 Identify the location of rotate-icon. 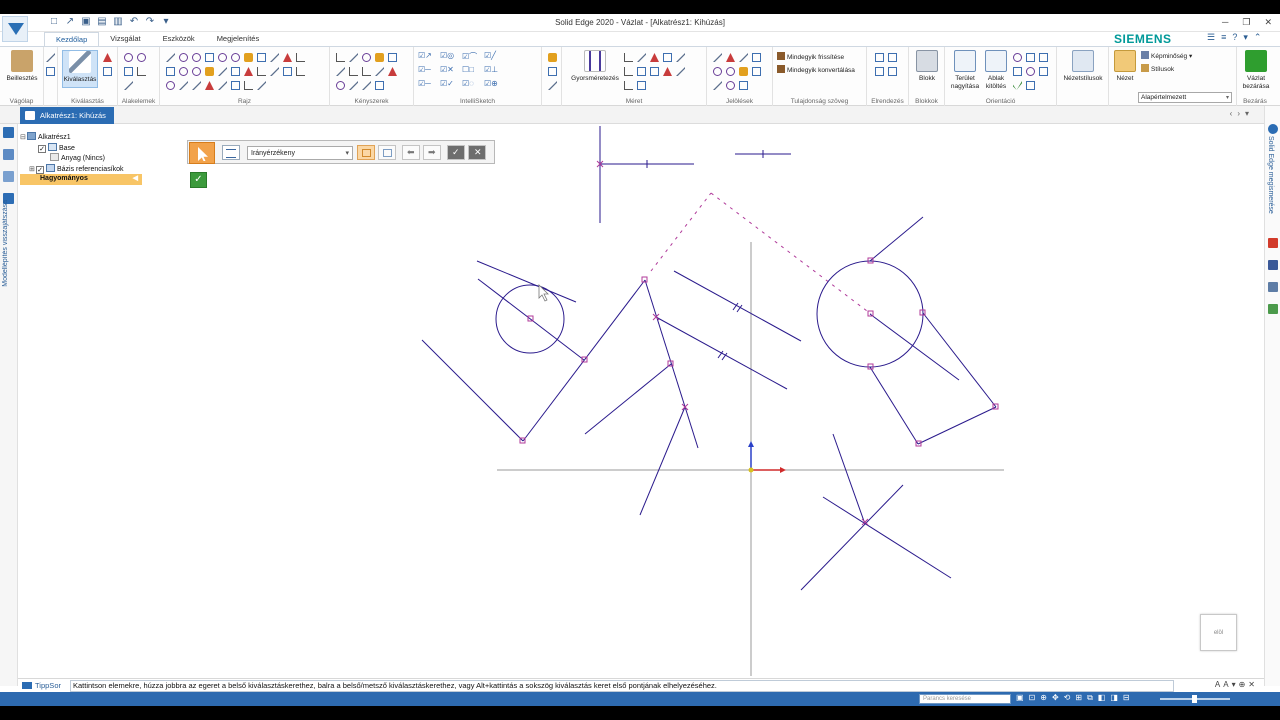
(248, 71).